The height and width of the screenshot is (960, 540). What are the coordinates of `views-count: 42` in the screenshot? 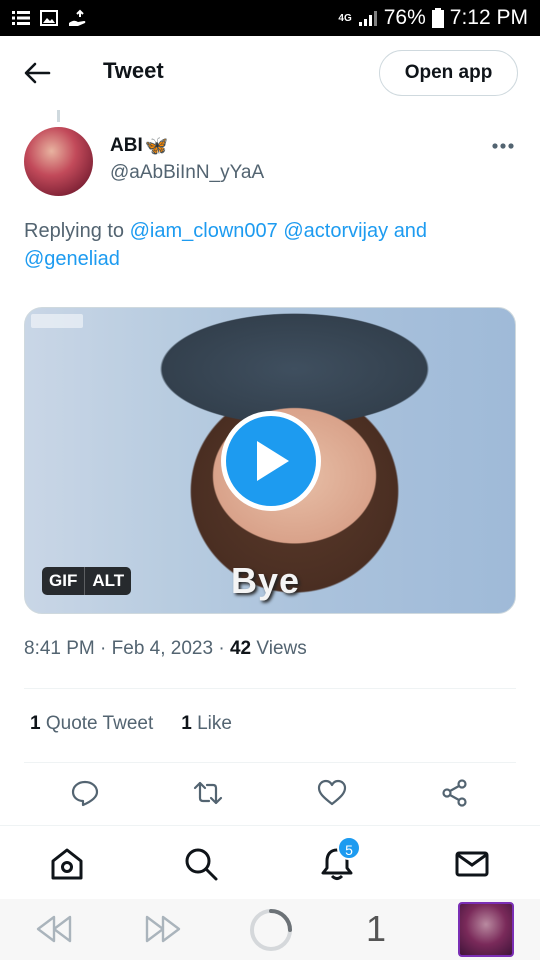 It's located at (240, 648).